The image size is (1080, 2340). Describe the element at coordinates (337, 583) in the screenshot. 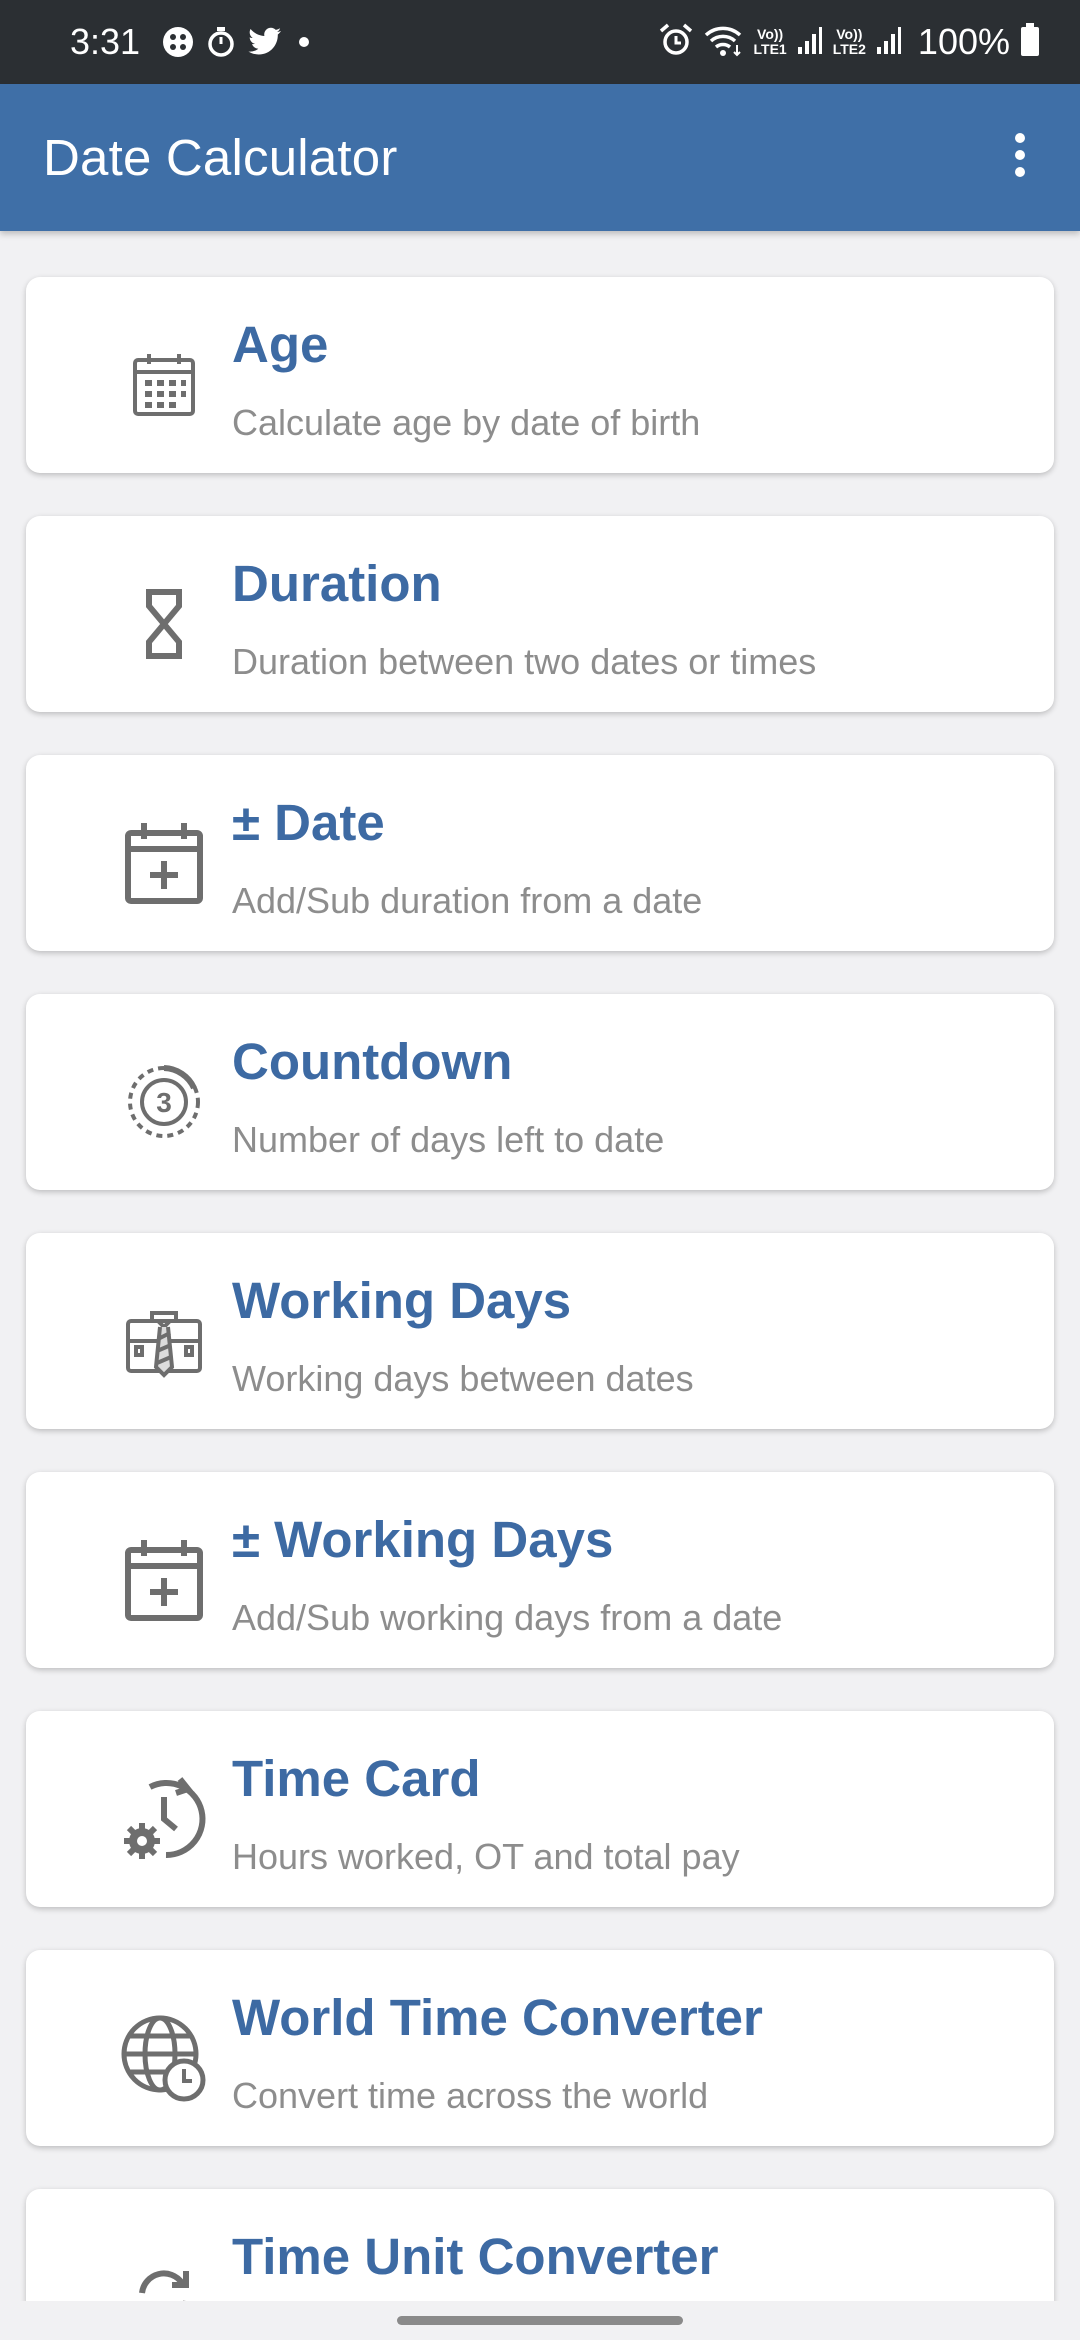

I see `item-title: Duration` at that location.